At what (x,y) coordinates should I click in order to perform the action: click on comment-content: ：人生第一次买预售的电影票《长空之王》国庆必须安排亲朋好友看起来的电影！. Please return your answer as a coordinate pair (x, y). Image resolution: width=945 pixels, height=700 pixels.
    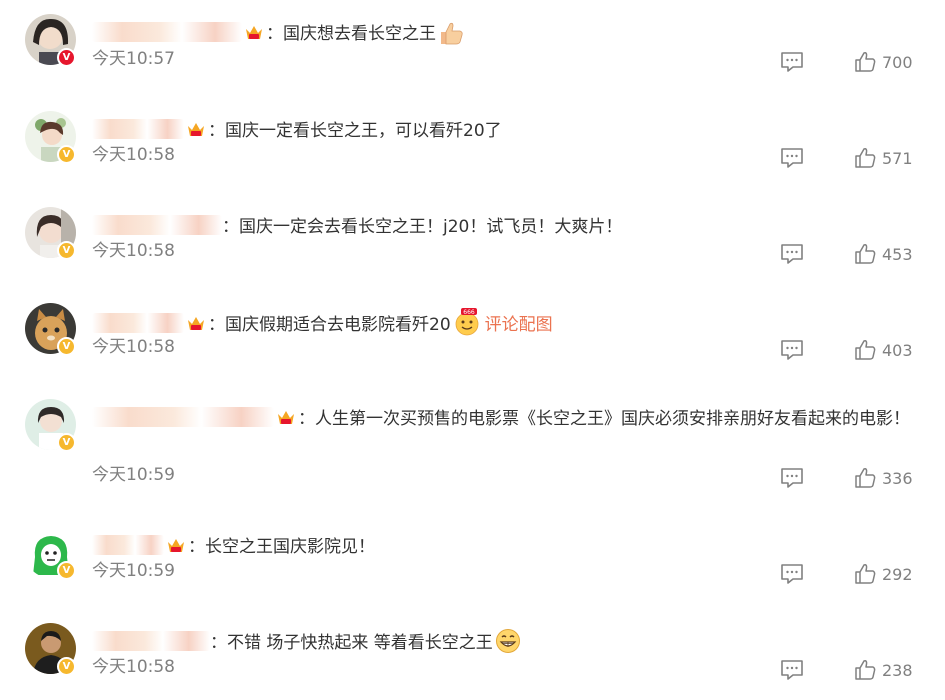
    Looking at the image, I should click on (507, 419).